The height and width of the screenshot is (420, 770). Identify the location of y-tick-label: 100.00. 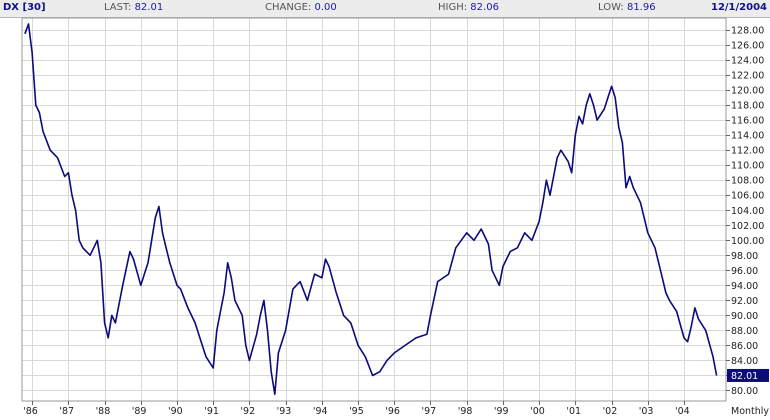
(747, 241).